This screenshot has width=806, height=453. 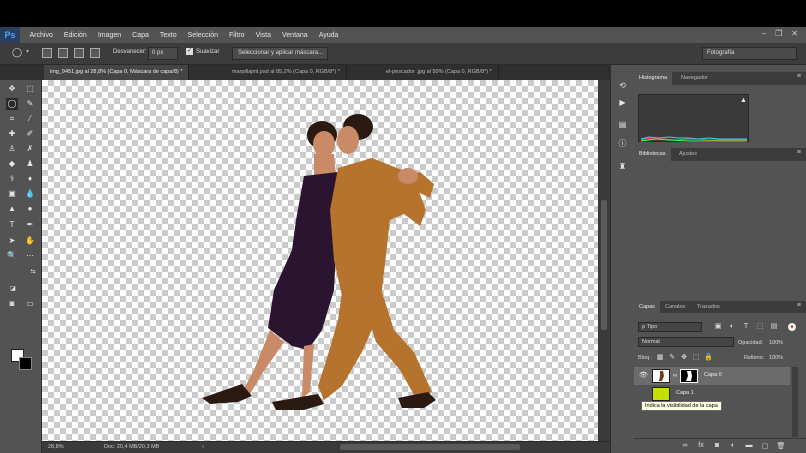 What do you see at coordinates (203, 447) in the screenshot?
I see `status-arrow-icon: ›` at bounding box center [203, 447].